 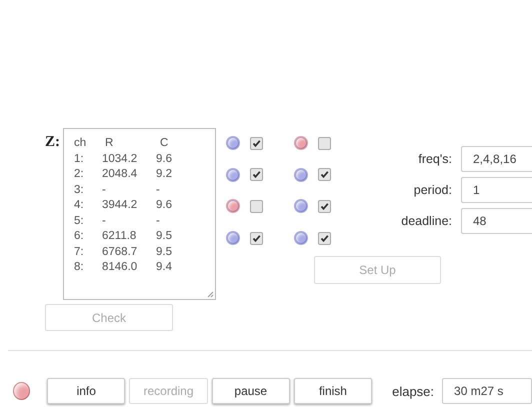 What do you see at coordinates (164, 174) in the screenshot?
I see `readout-value: 9.2` at bounding box center [164, 174].